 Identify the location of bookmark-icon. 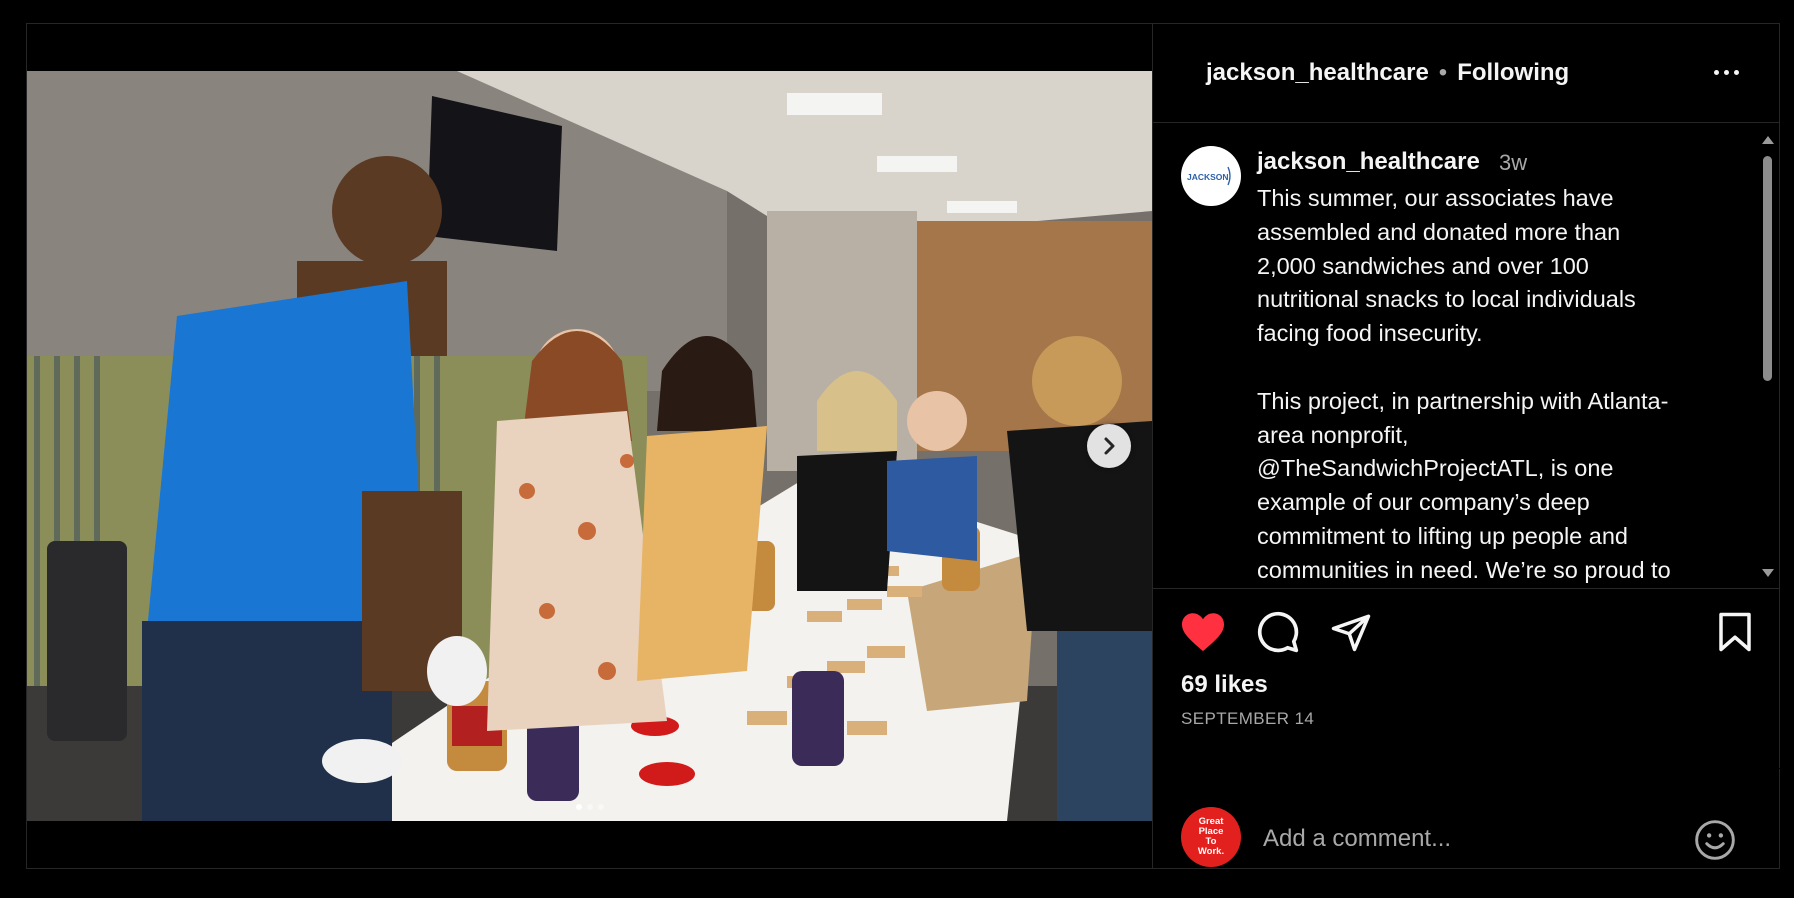
(1735, 632).